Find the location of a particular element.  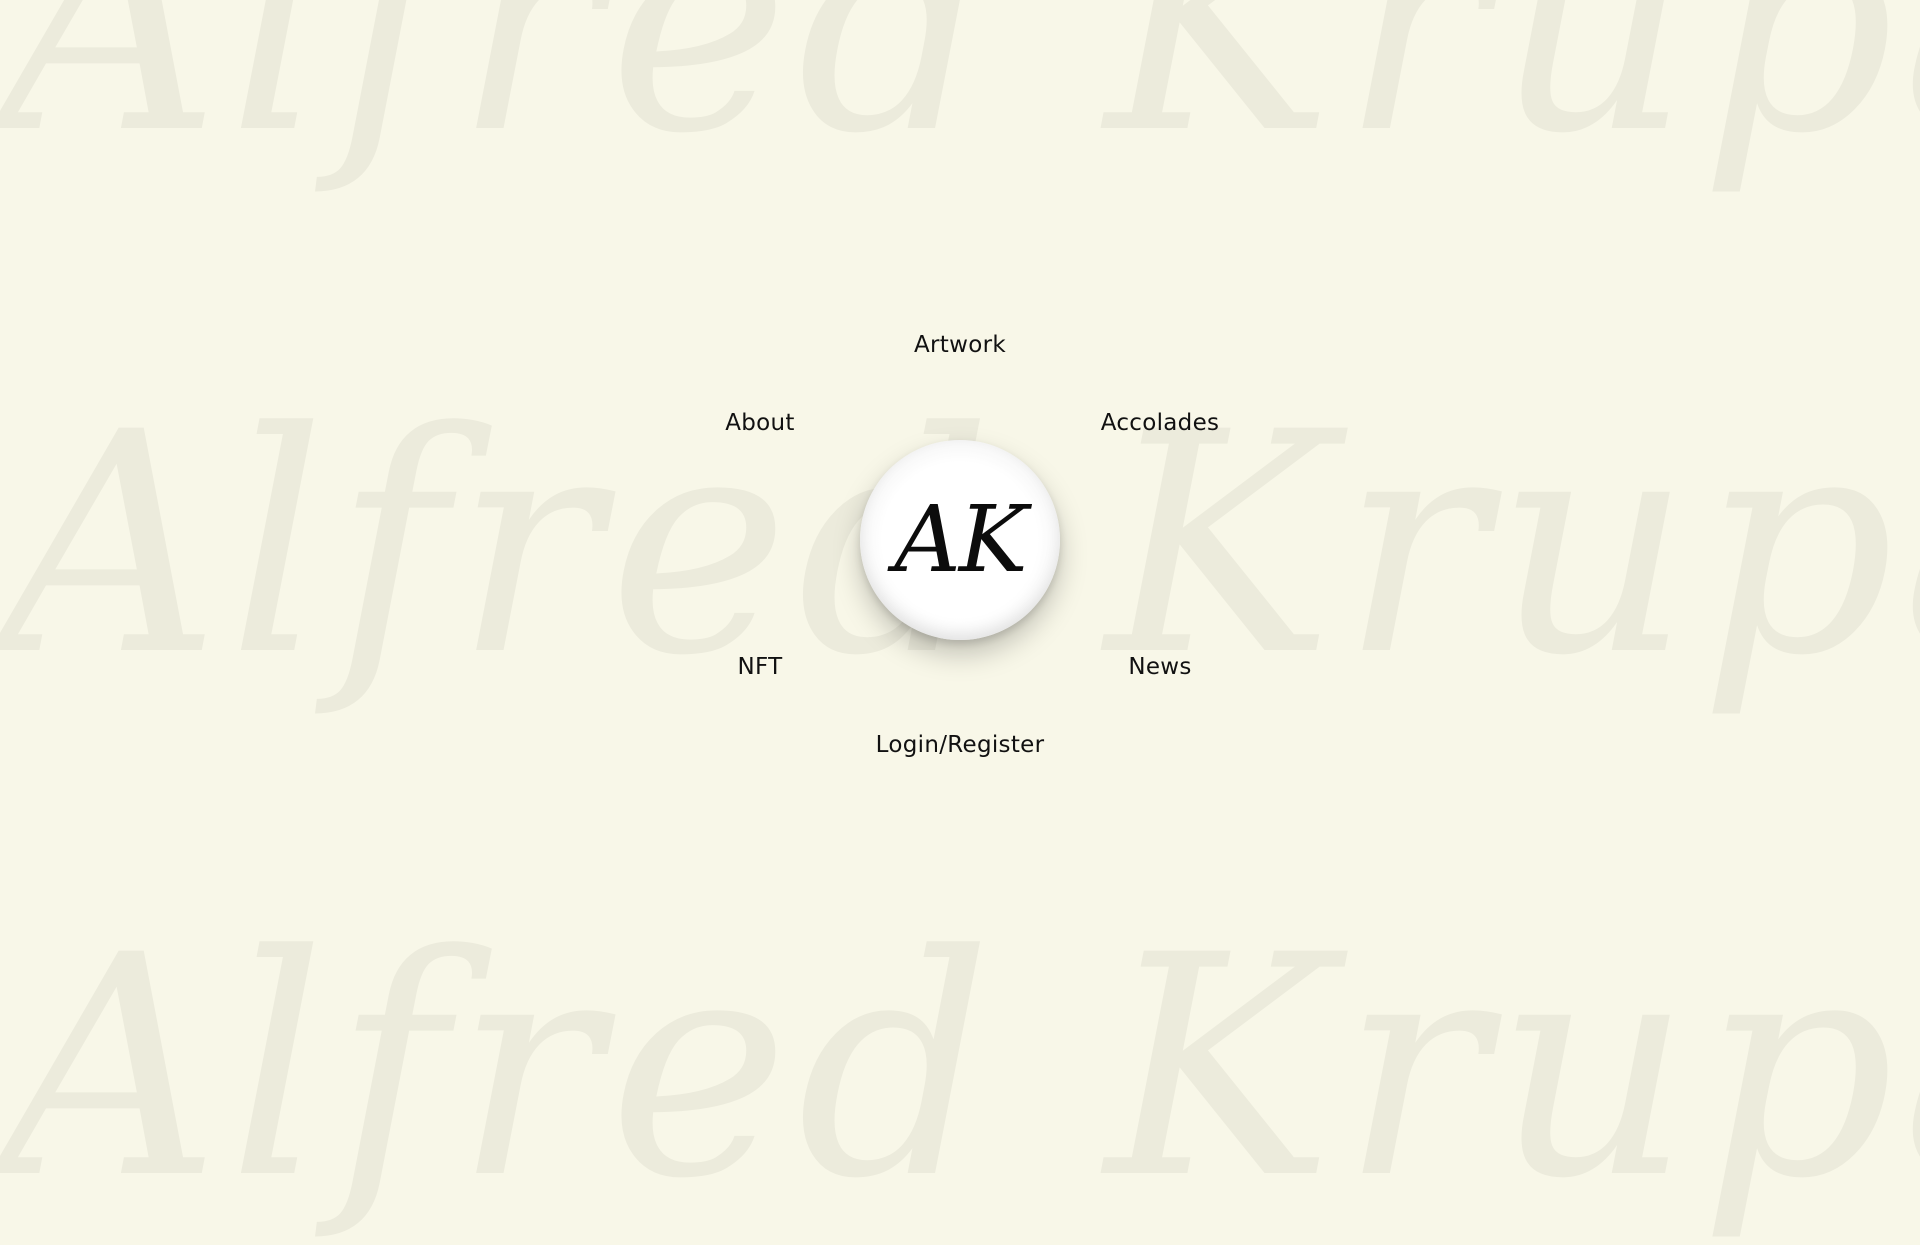

nav-link-nft: NFT is located at coordinates (760, 667).